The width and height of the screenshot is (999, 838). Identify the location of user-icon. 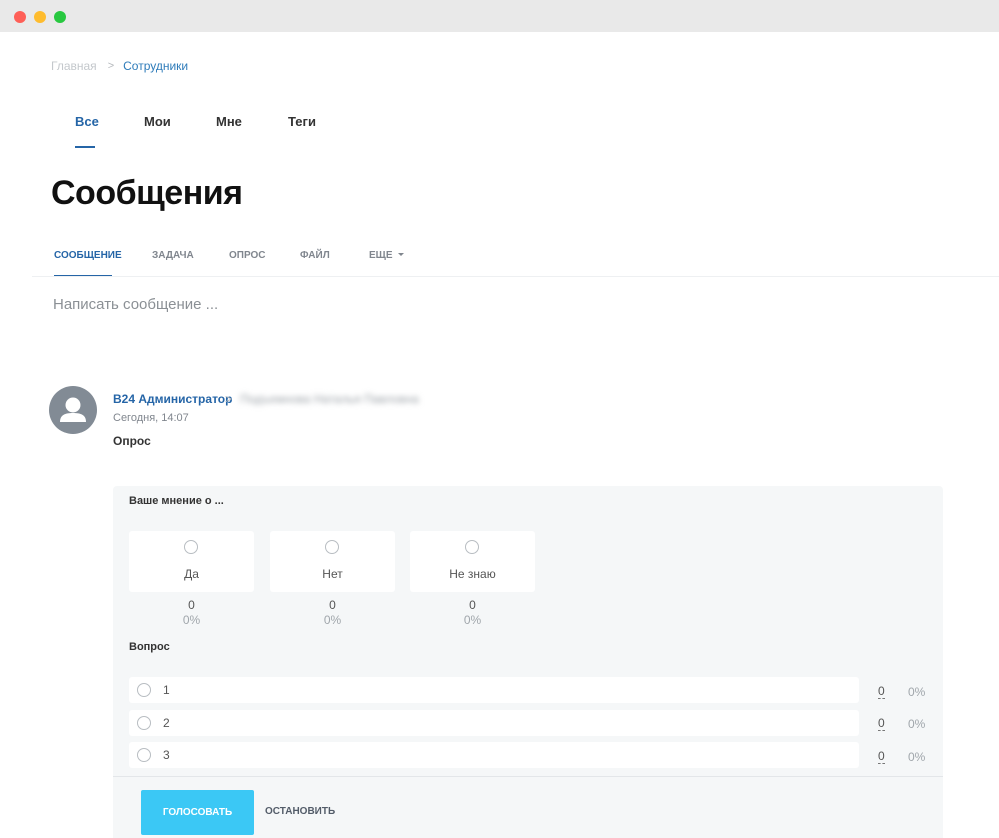
(73, 409).